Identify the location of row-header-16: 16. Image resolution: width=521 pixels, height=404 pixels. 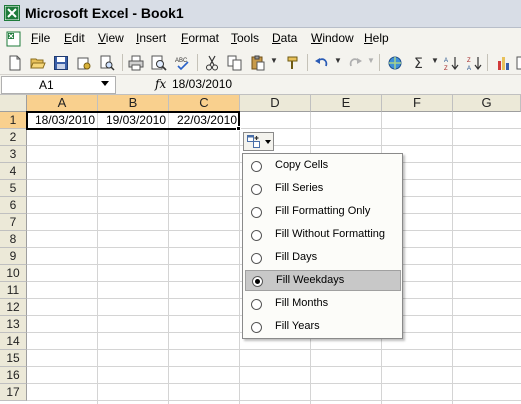
(13, 375).